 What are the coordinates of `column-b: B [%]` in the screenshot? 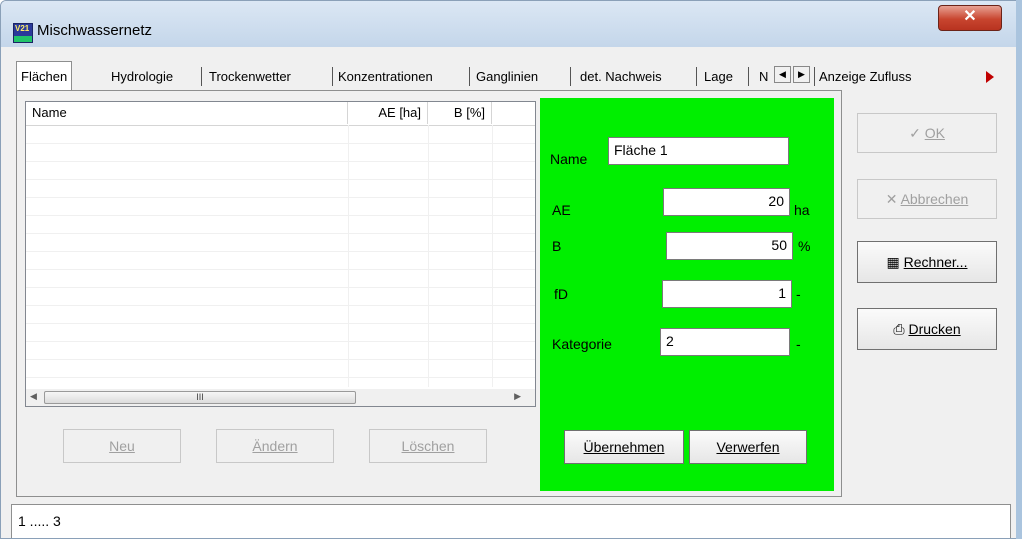 It's located at (460, 113).